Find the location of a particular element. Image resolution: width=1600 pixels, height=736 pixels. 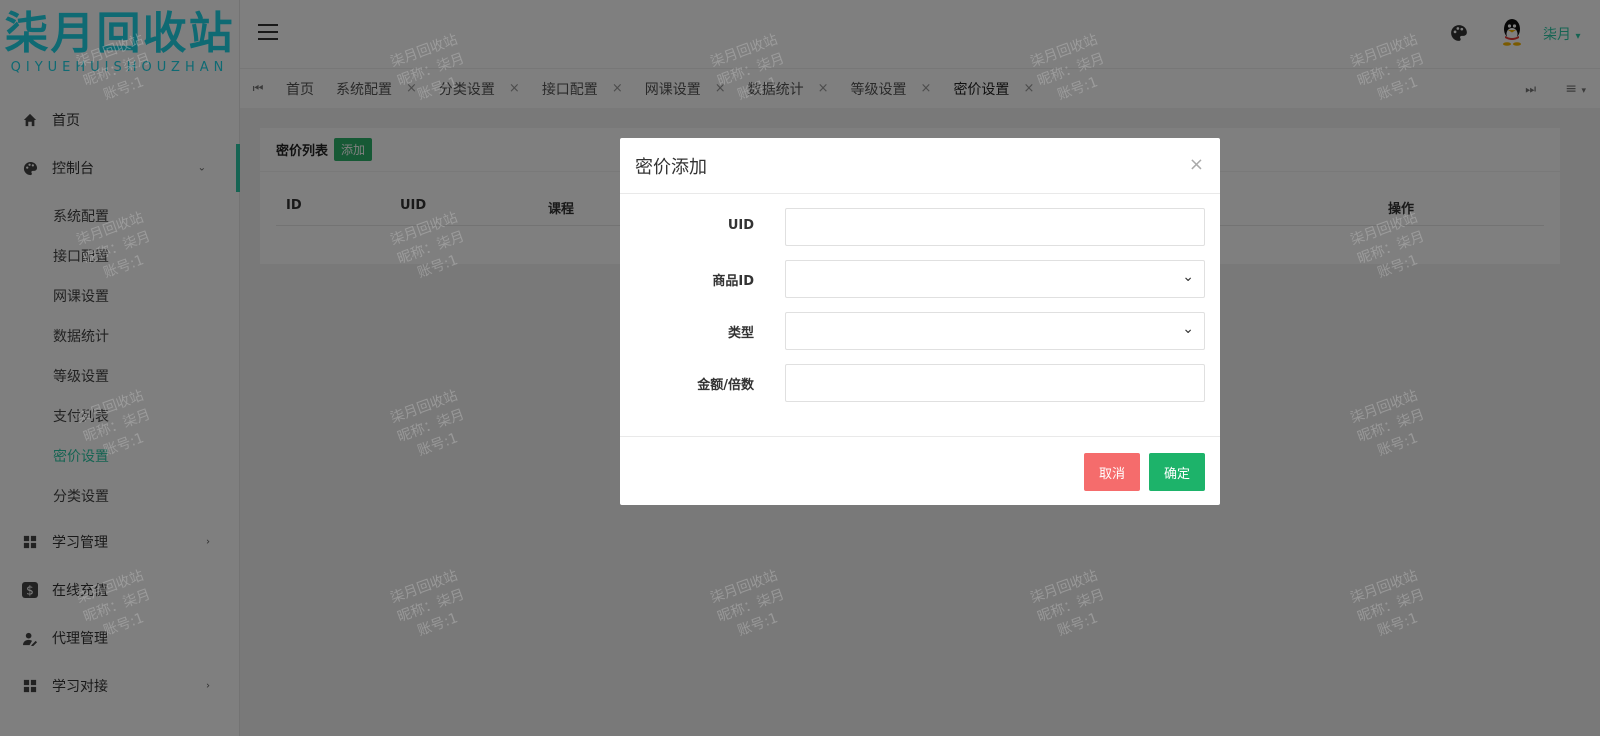

close-icon: × is located at coordinates (1196, 164).